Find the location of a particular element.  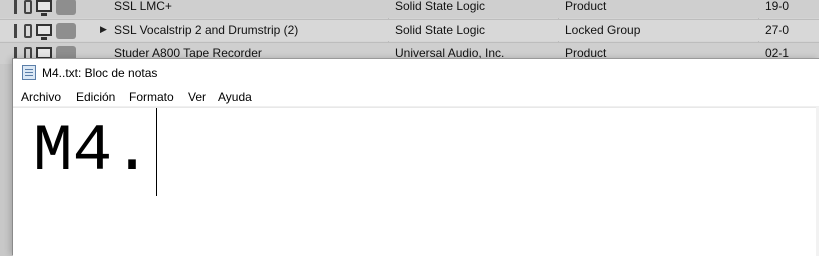

menu-formato: Formato is located at coordinates (151, 97).